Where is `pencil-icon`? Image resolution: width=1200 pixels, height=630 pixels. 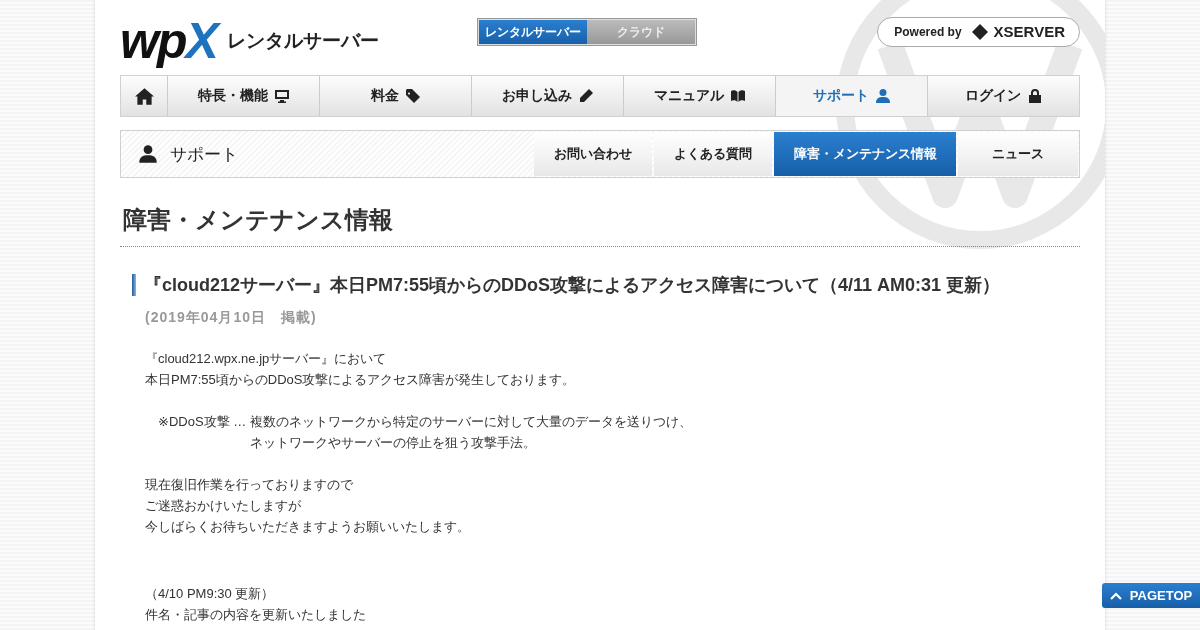 pencil-icon is located at coordinates (585, 96).